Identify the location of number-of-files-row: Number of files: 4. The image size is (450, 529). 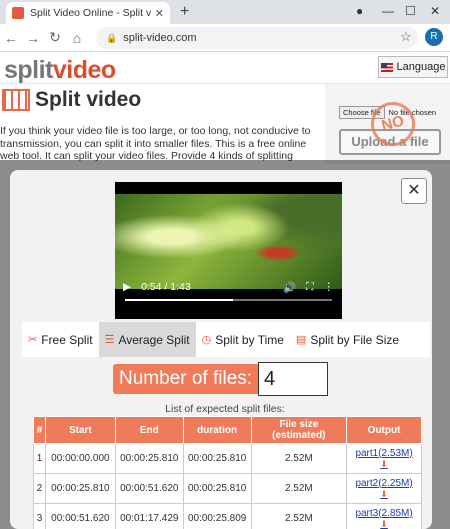
(221, 379).